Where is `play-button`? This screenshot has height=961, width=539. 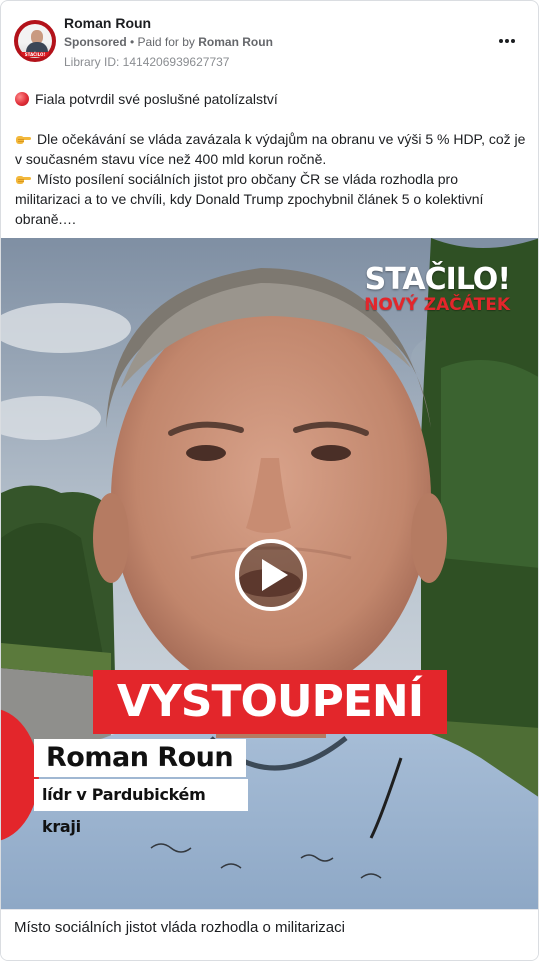
play-button is located at coordinates (271, 575).